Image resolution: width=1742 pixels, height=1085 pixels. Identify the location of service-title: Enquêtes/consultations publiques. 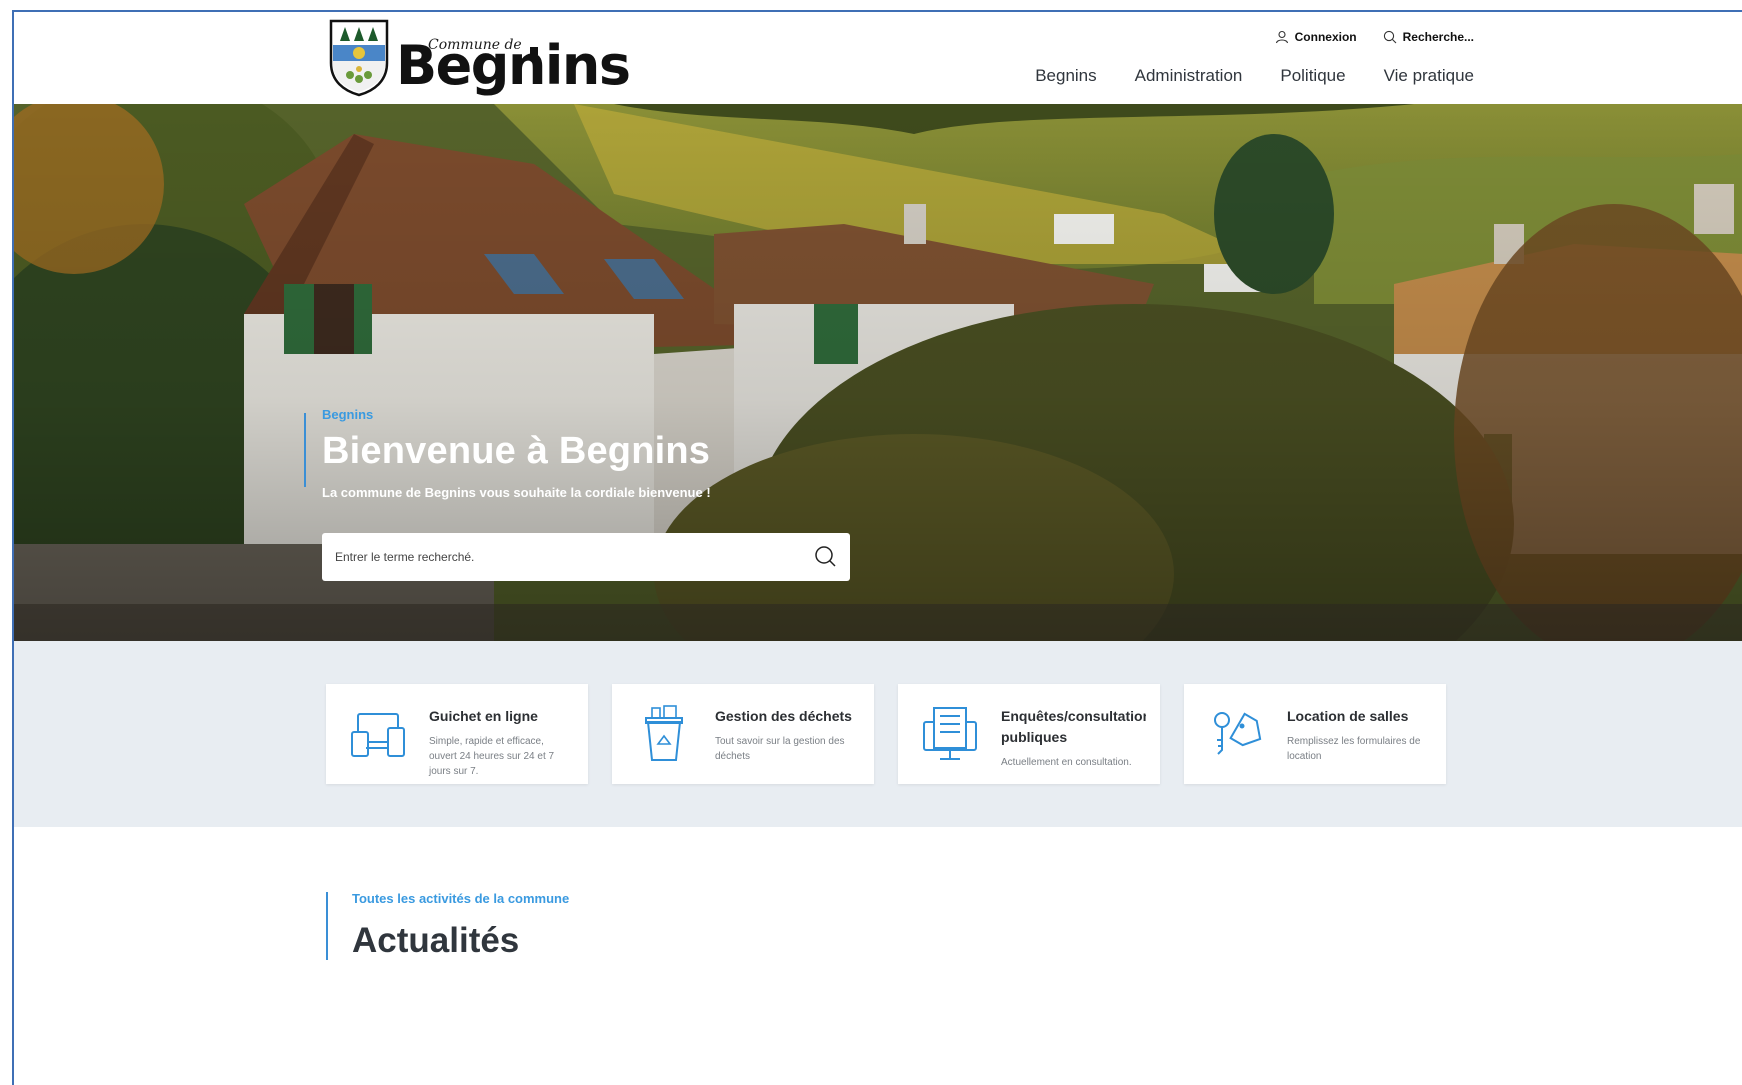
(1073, 726).